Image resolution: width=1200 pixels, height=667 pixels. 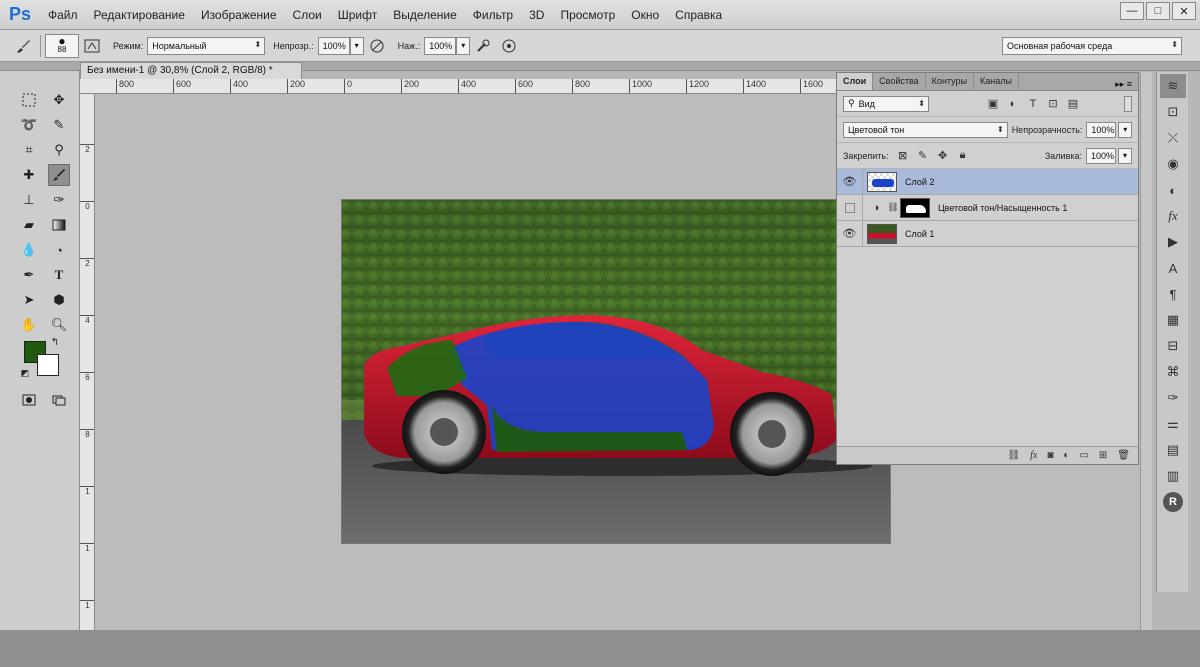 I want to click on workspace-select: Основная рабочая среда ⬍, so click(x=1092, y=46).